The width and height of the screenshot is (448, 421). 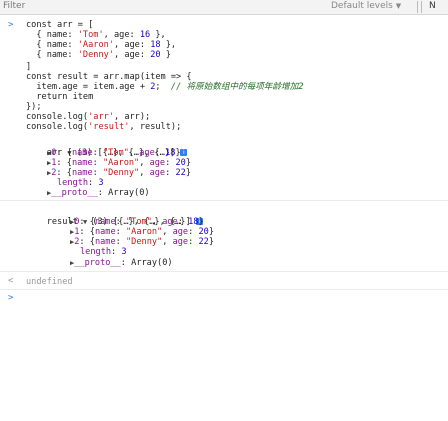 What do you see at coordinates (11, 25) in the screenshot?
I see `prompt-chevron-icon: >` at bounding box center [11, 25].